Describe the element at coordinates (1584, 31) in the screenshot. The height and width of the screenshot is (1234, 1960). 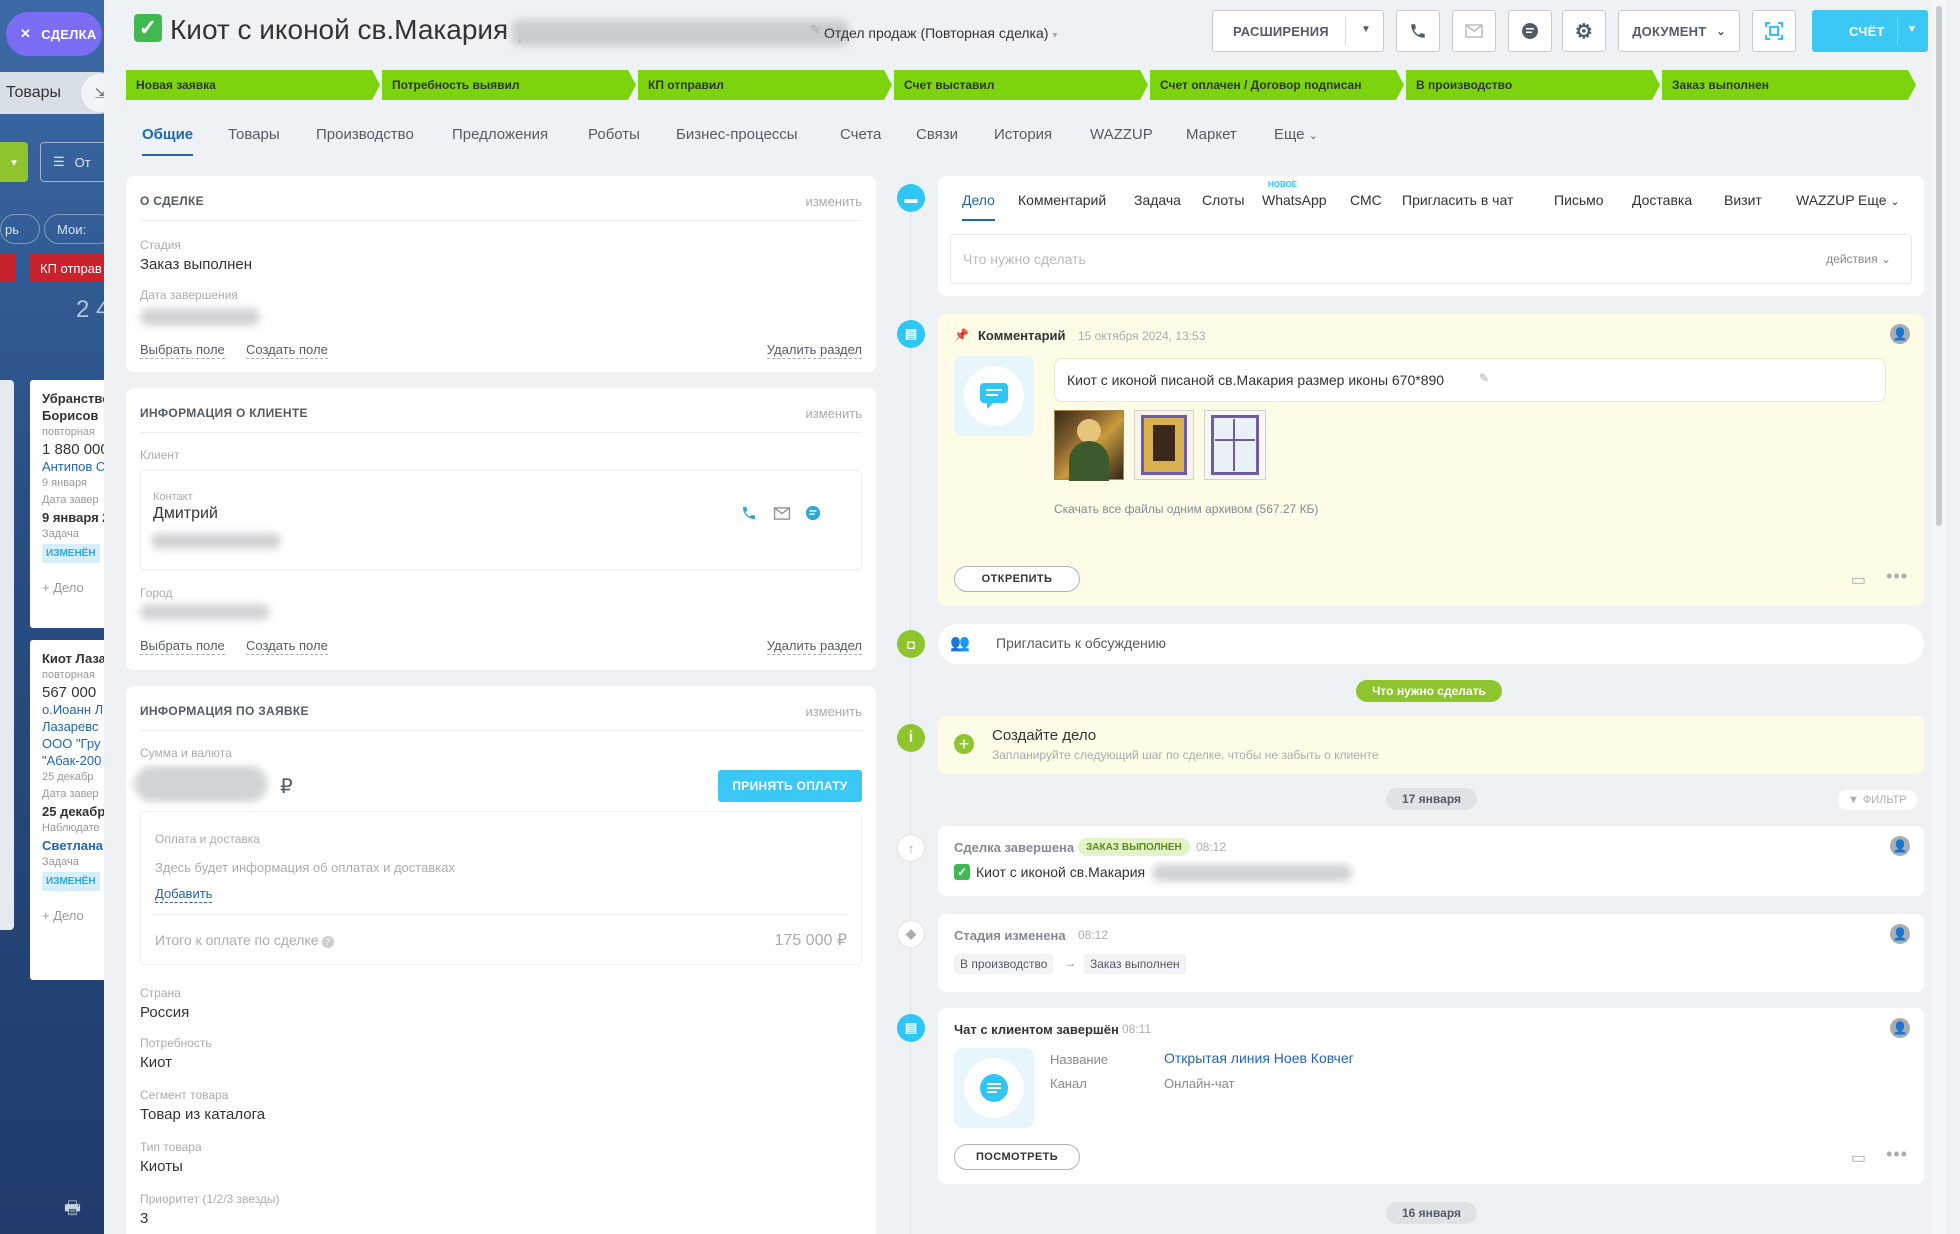
I see `settings-button: ⚙` at that location.